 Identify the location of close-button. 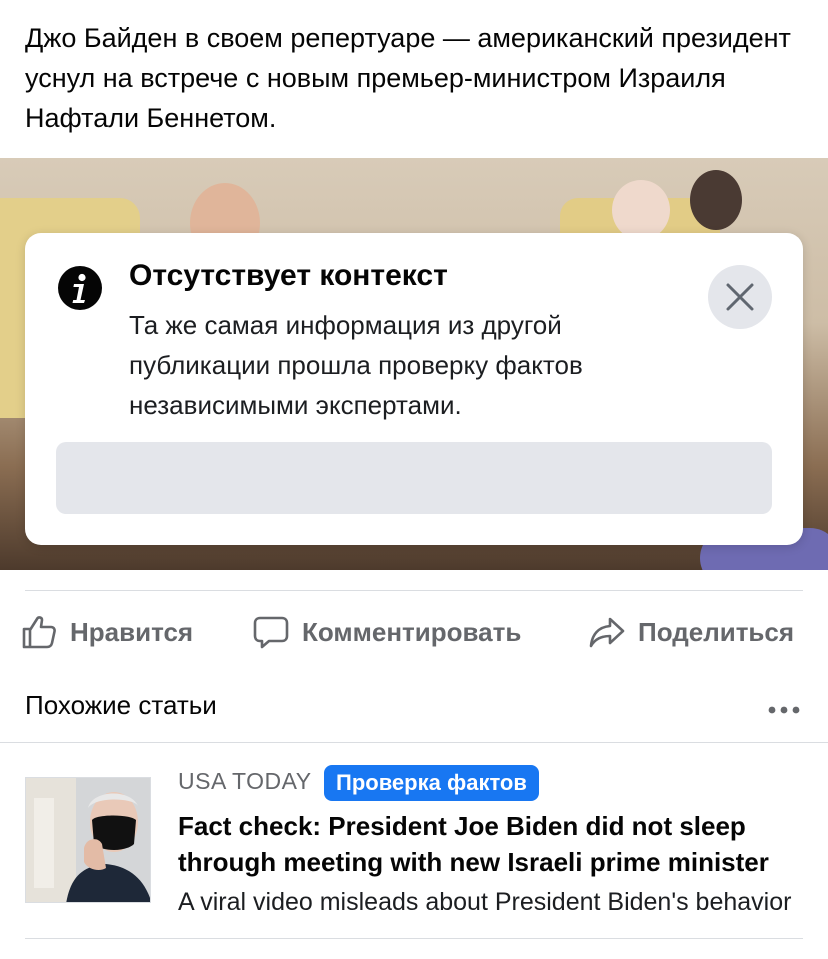
(740, 297).